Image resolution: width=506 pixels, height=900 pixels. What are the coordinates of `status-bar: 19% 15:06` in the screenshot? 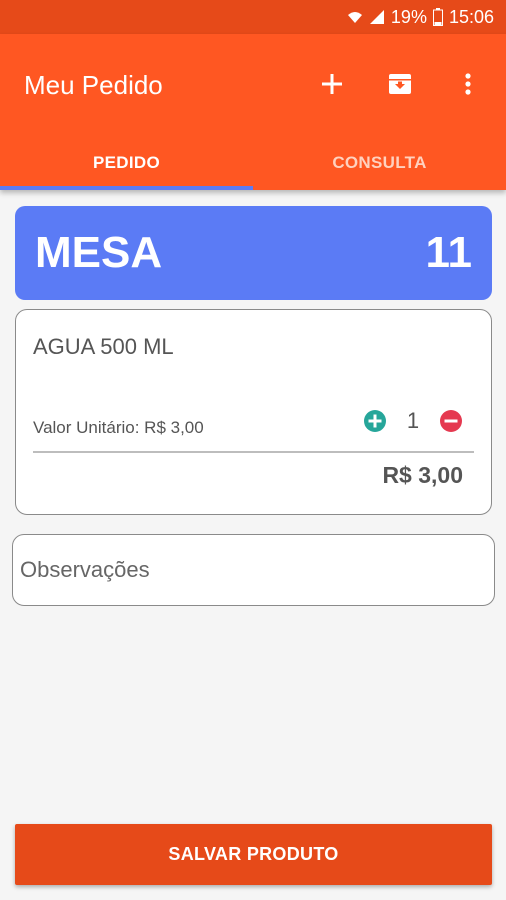 It's located at (253, 17).